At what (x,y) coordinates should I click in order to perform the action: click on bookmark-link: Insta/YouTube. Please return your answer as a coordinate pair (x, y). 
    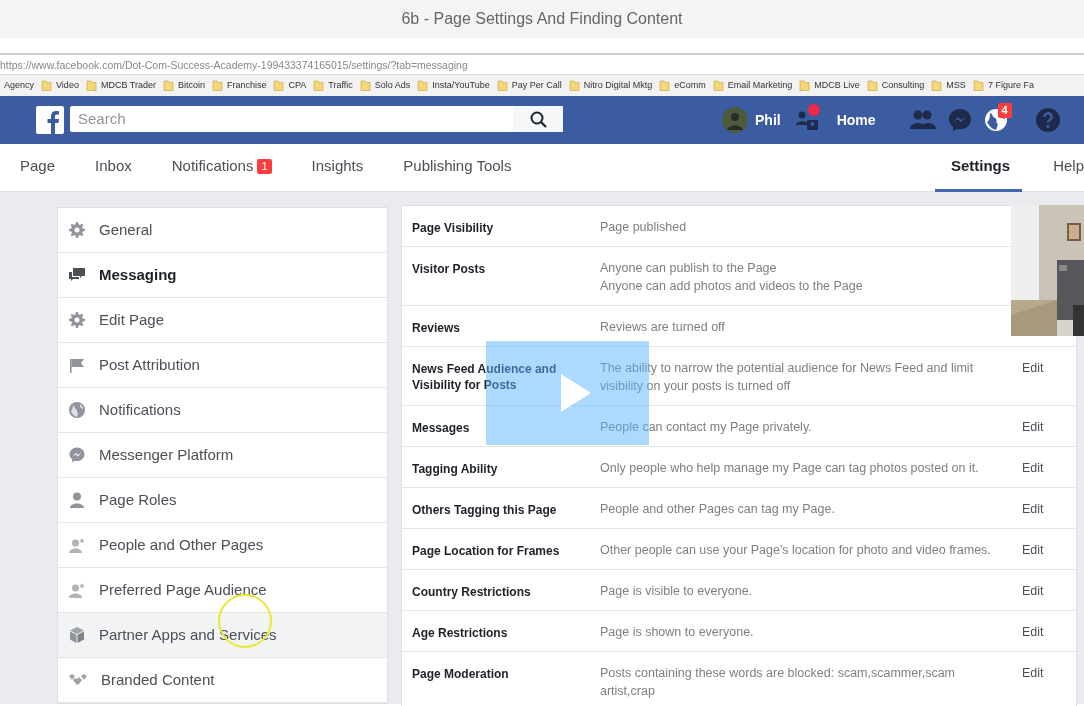
    Looking at the image, I should click on (461, 85).